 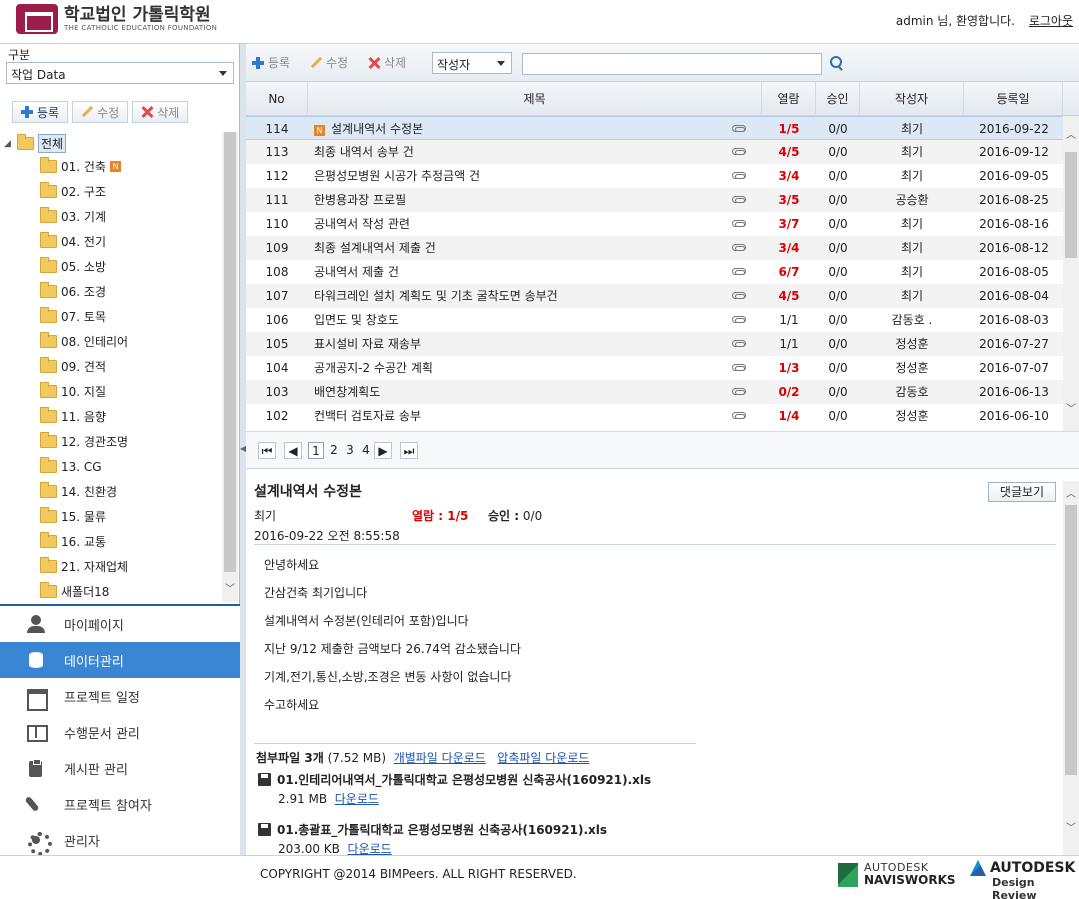 I want to click on col-read: 열람, so click(x=789, y=99).